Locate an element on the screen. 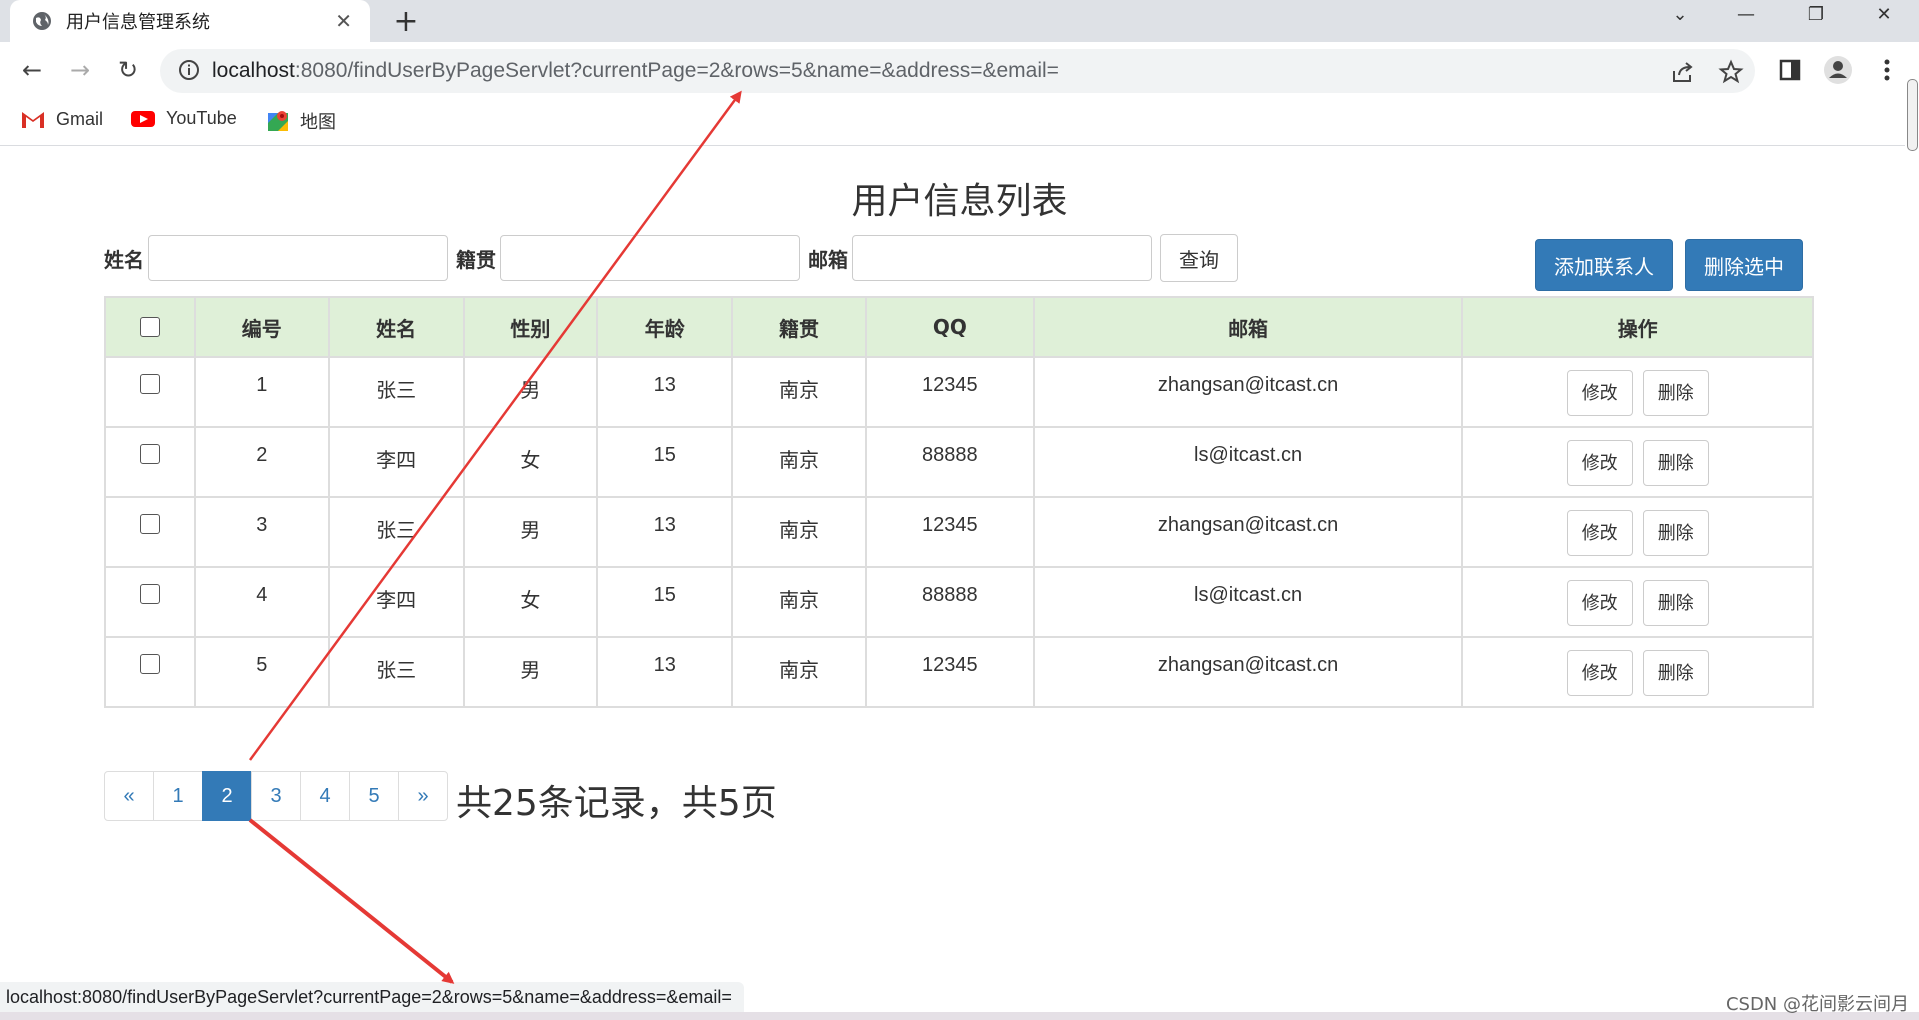 Image resolution: width=1919 pixels, height=1020 pixels. record-summary: 共25条记录，共5页 is located at coordinates (616, 803).